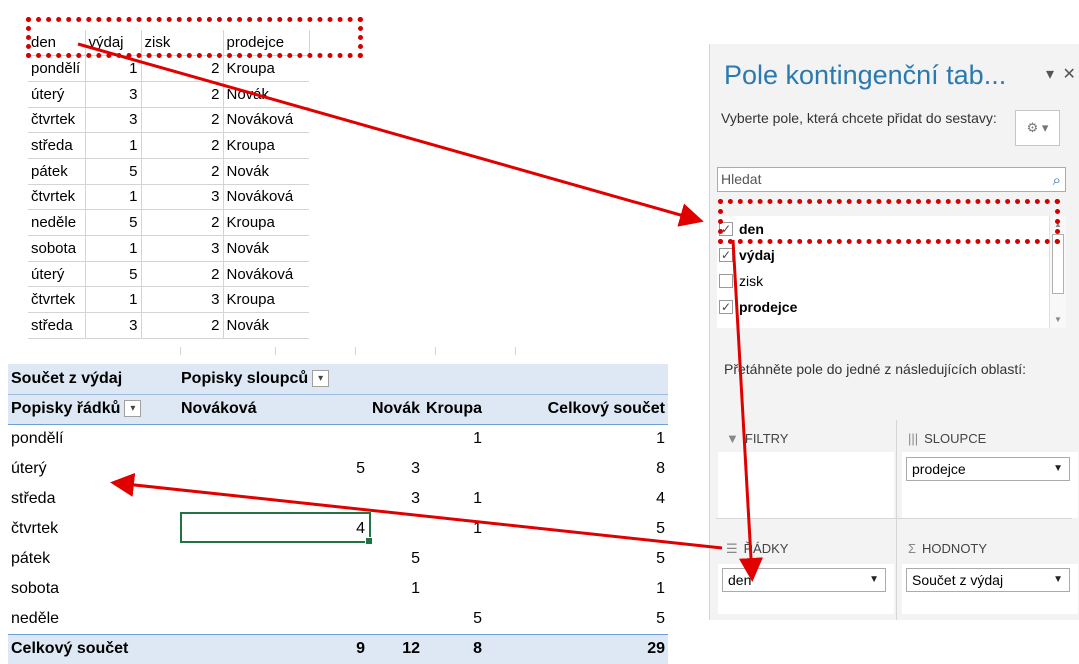 The height and width of the screenshot is (664, 1079). What do you see at coordinates (576, 648) in the screenshot?
I see `pivot-total-cell: 29` at bounding box center [576, 648].